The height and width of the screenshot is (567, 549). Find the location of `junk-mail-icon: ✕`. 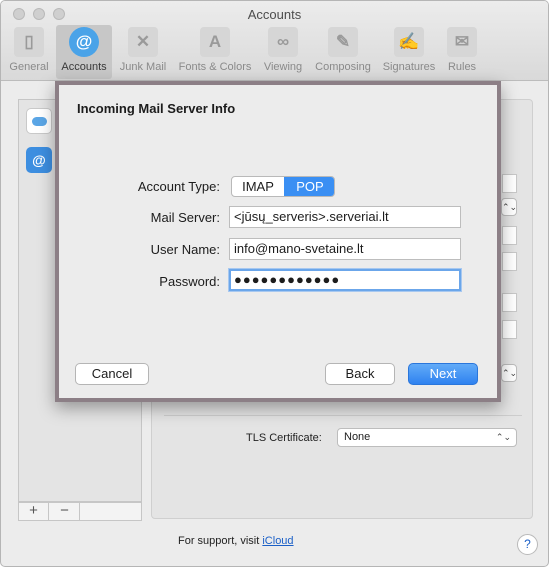

junk-mail-icon: ✕ is located at coordinates (143, 42).